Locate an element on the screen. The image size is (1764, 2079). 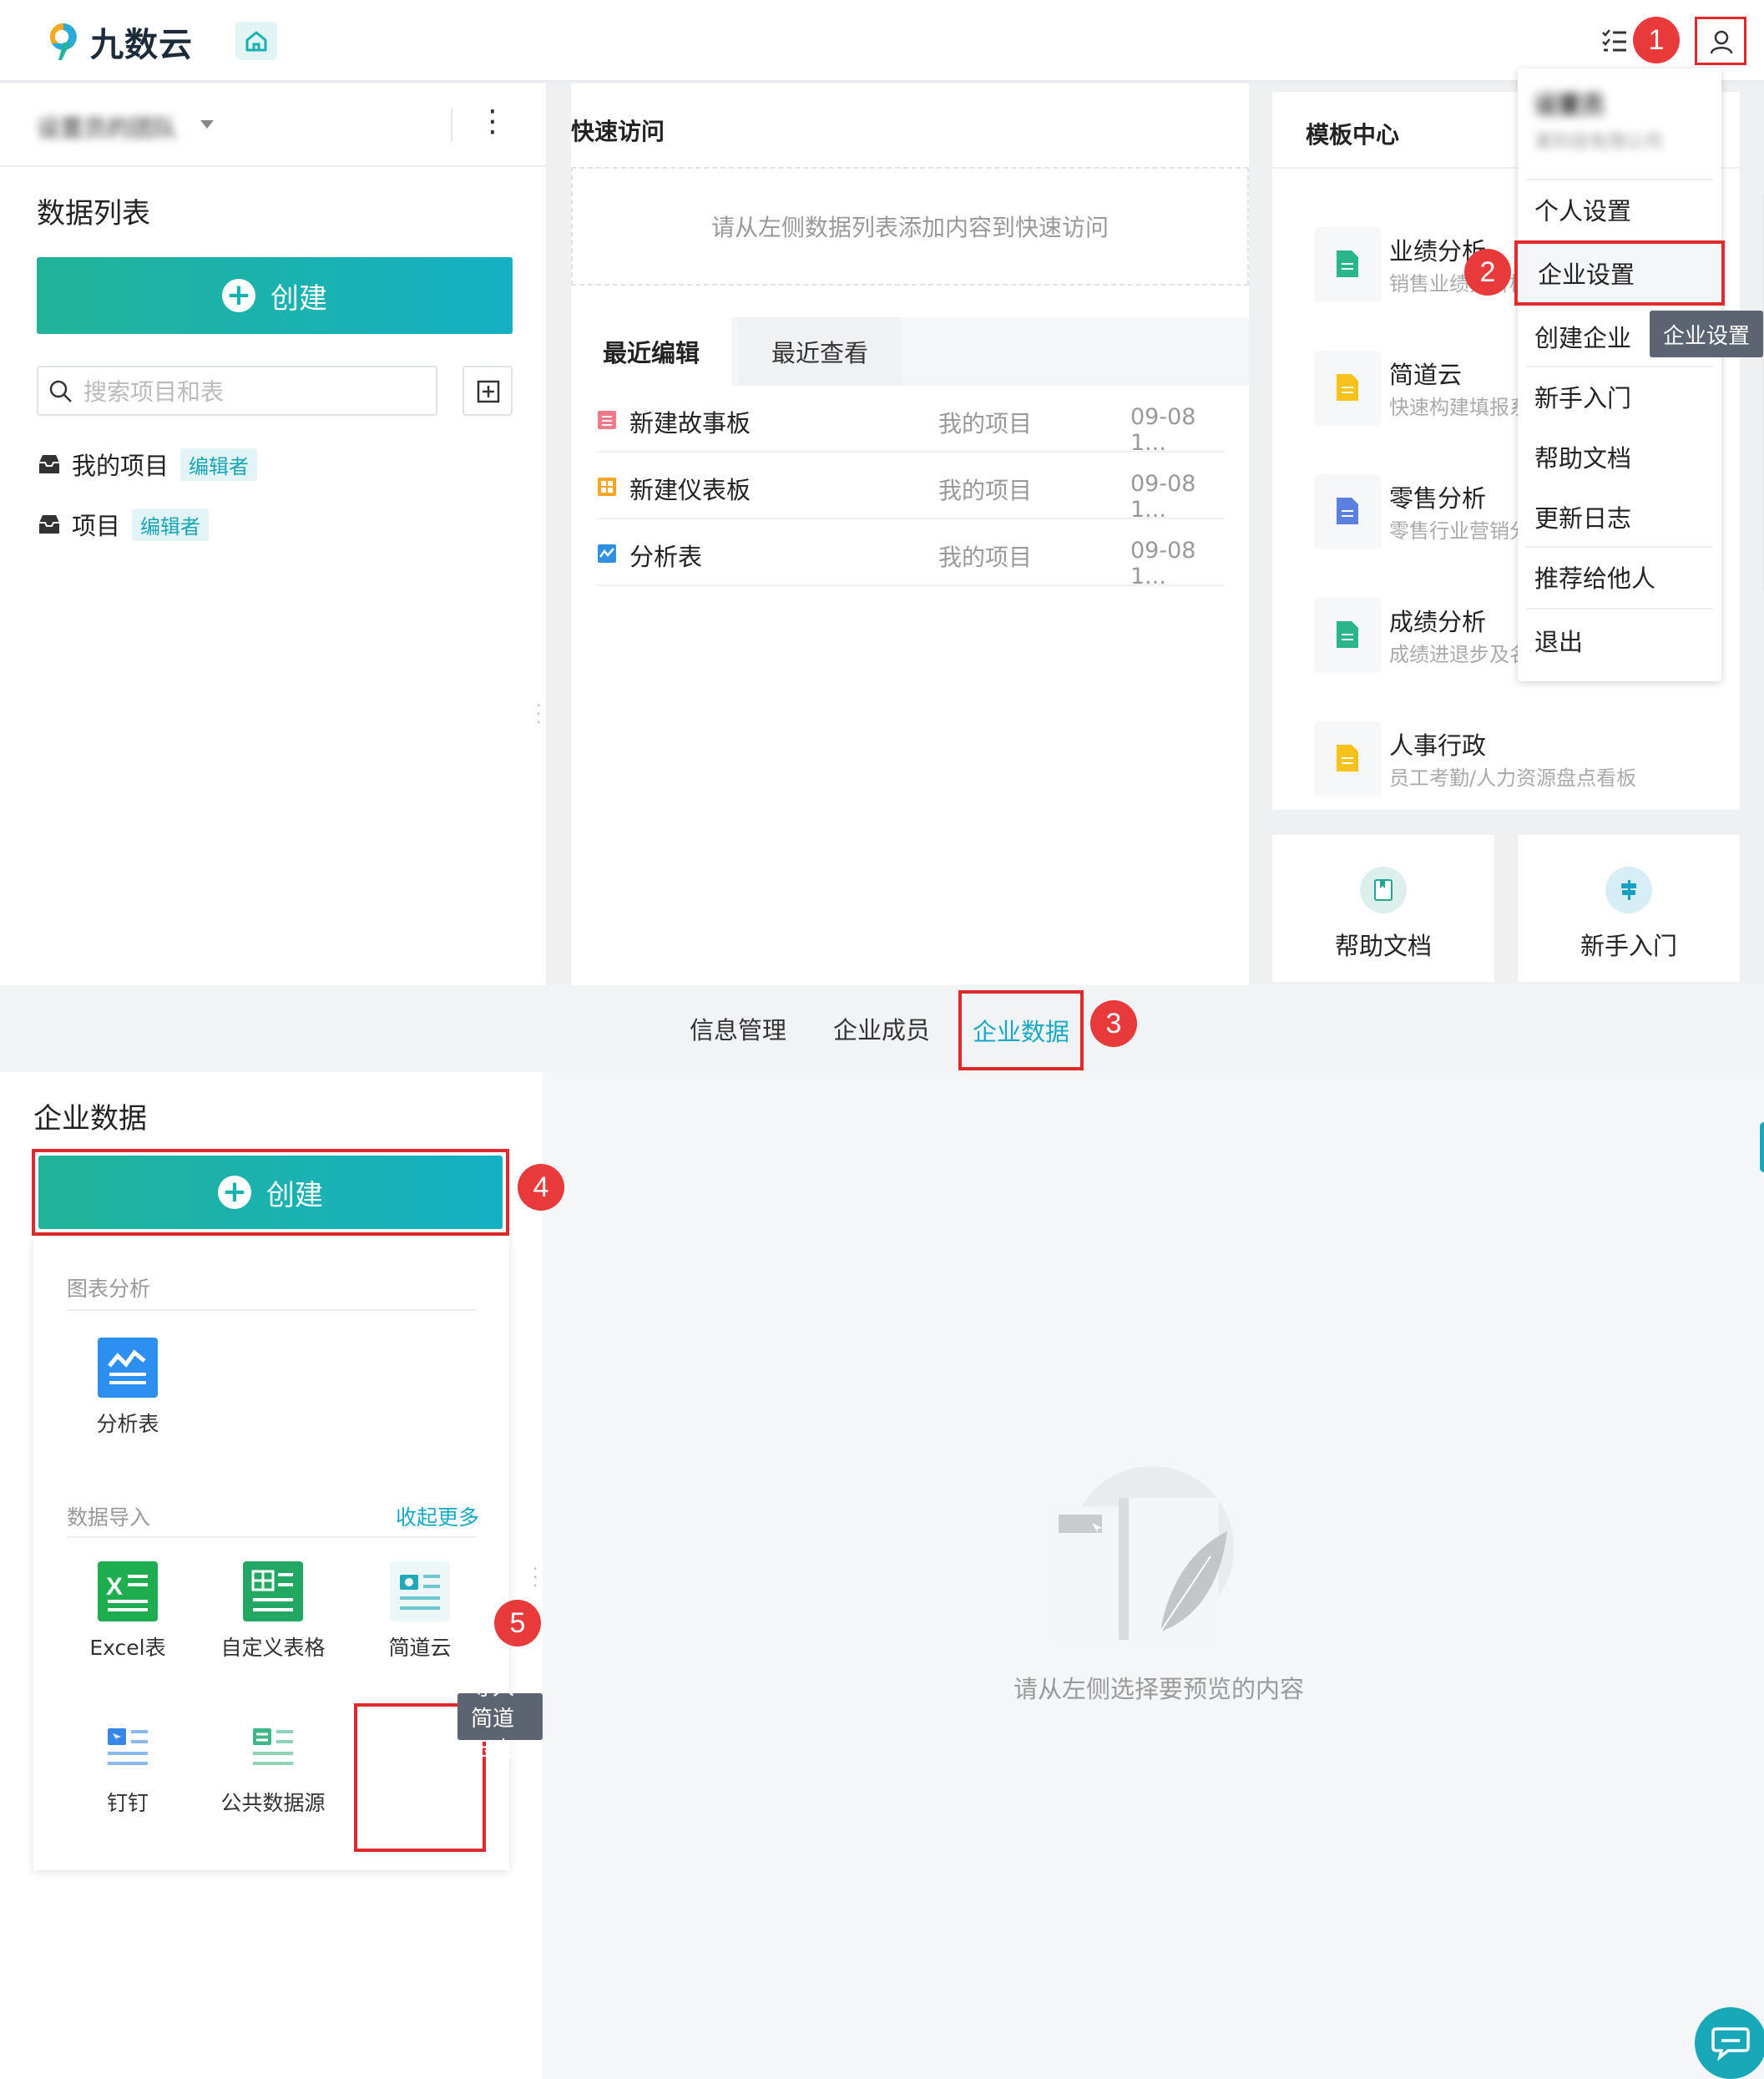
tab-recent-viewed: 最近查看 is located at coordinates (820, 351).